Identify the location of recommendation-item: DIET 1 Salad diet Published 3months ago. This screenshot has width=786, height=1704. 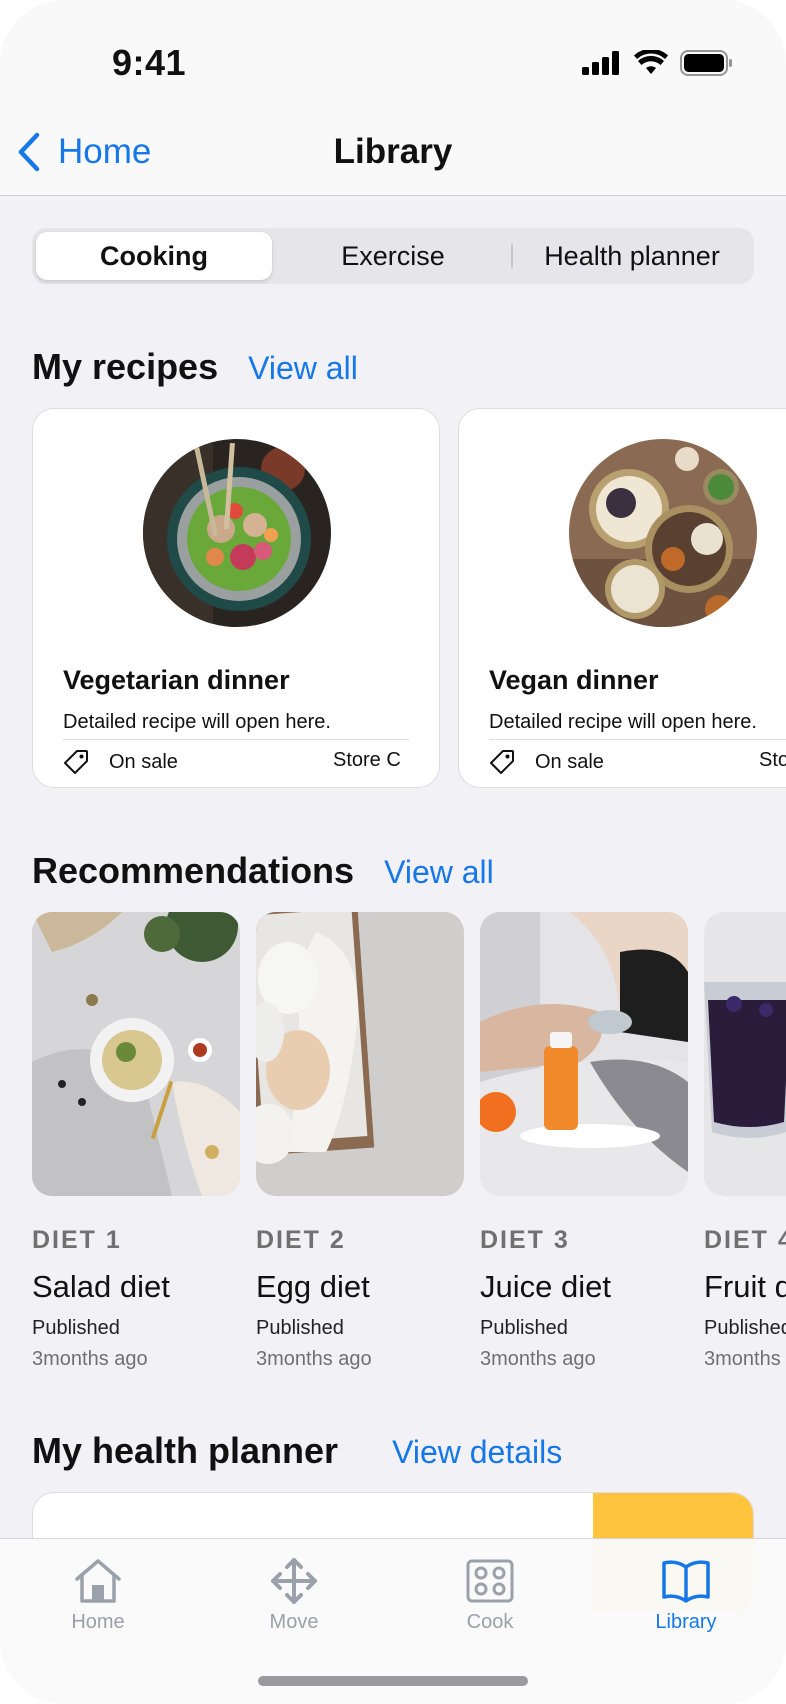
(136, 1141).